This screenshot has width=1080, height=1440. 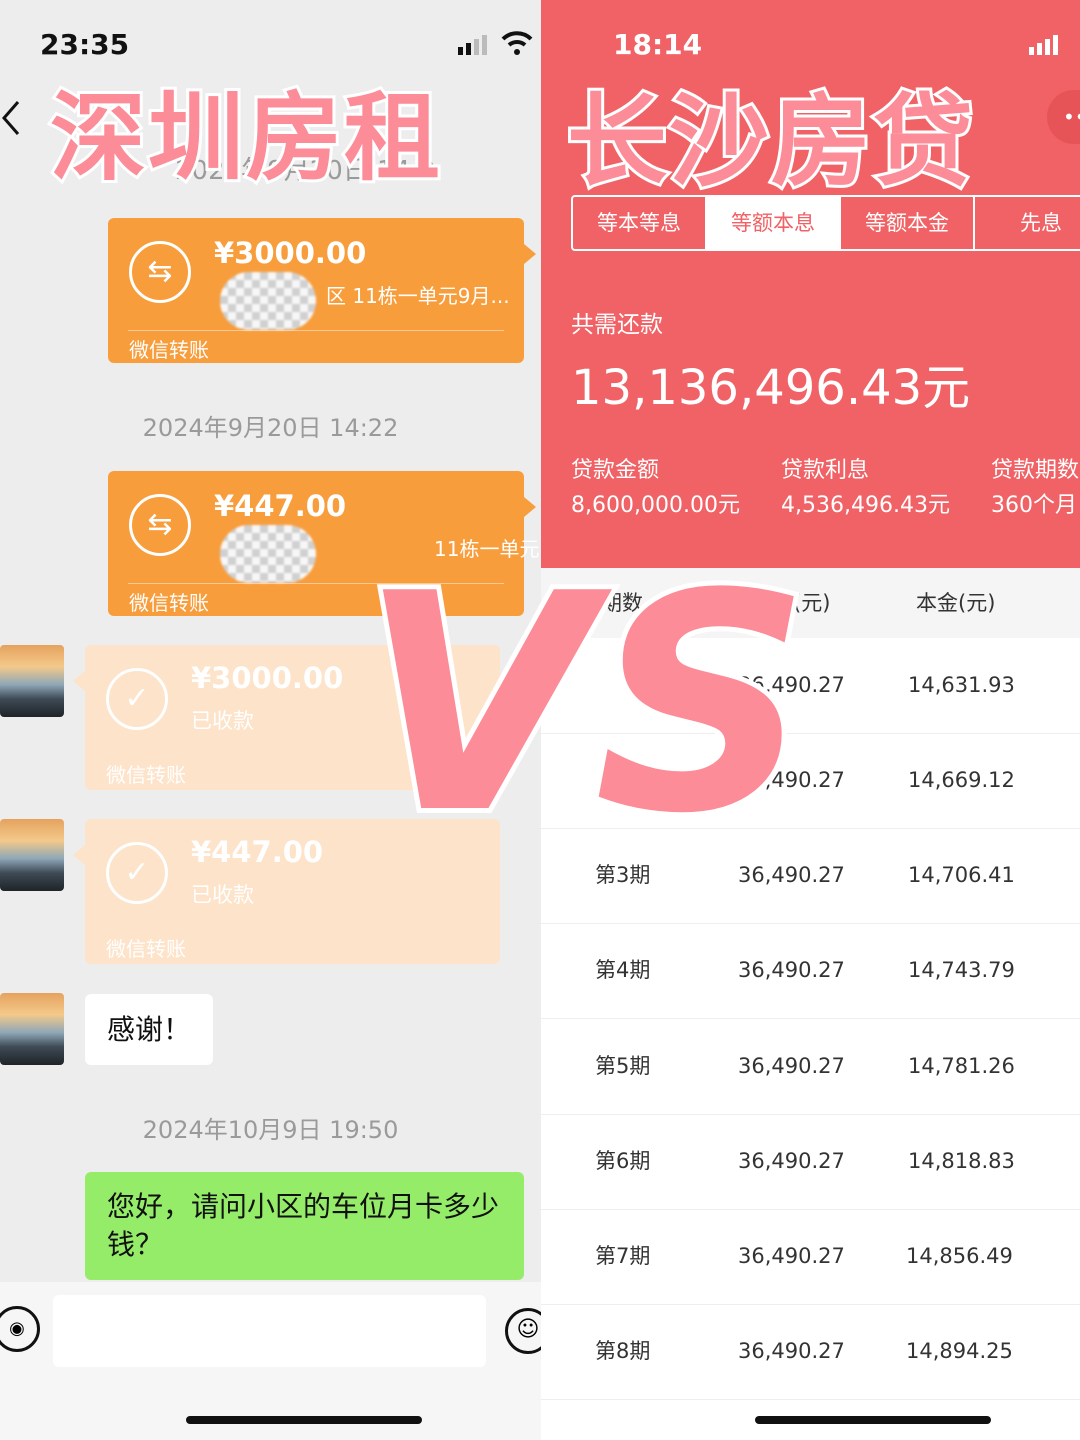 I want to click on row-period: 第8期, so click(x=623, y=1351).